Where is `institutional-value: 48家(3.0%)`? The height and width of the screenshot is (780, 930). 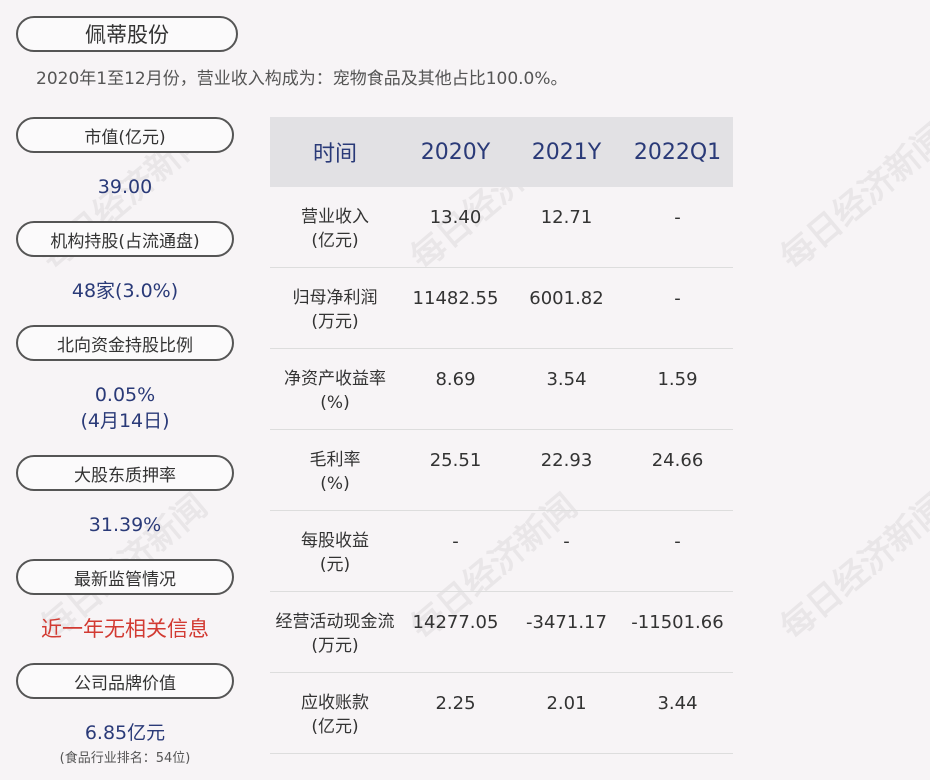 institutional-value: 48家(3.0%) is located at coordinates (125, 291).